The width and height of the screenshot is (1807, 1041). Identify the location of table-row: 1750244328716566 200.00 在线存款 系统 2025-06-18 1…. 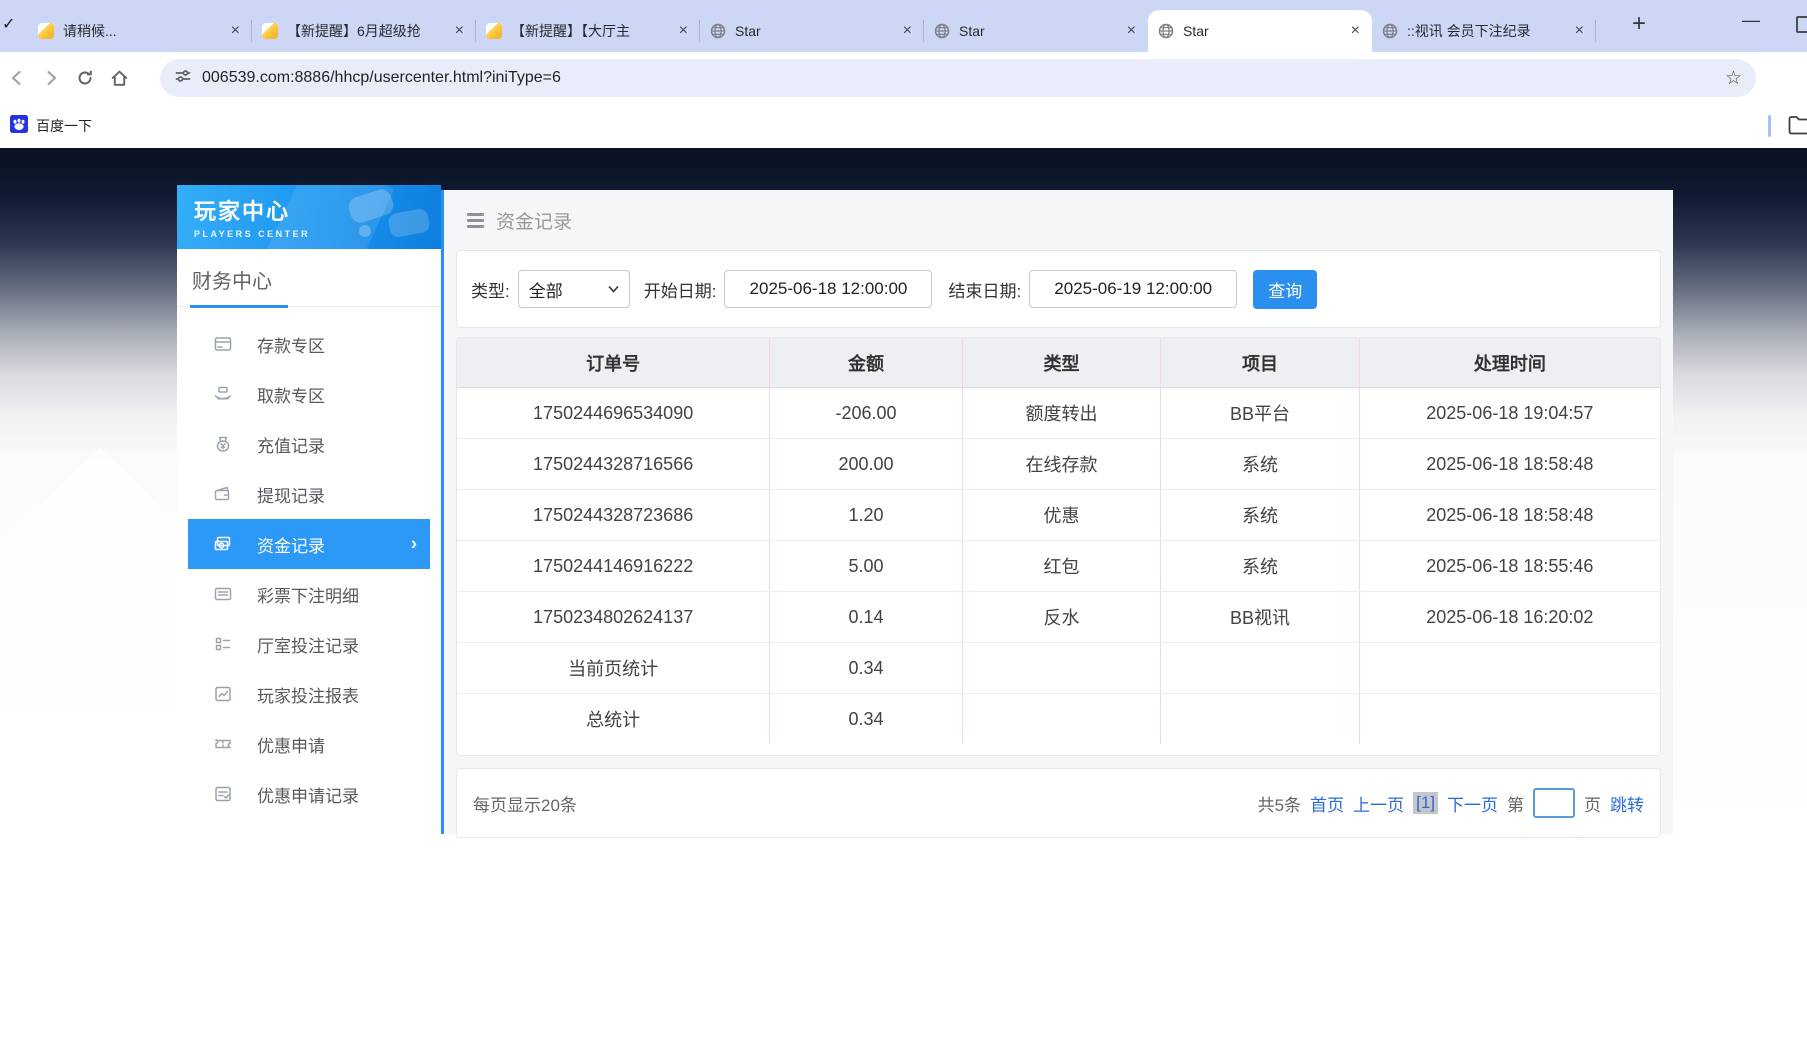
(1058, 464).